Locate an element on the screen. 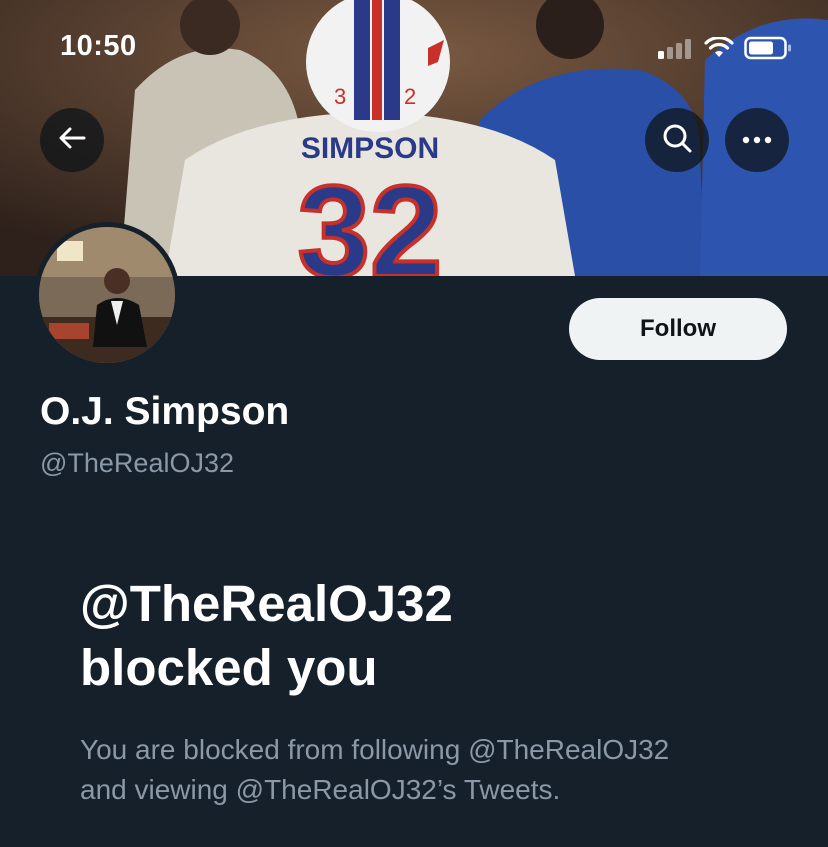 Image resolution: width=828 pixels, height=847 pixels. blocked-title: @TheRealOJ32 blocked you is located at coordinates (420, 636).